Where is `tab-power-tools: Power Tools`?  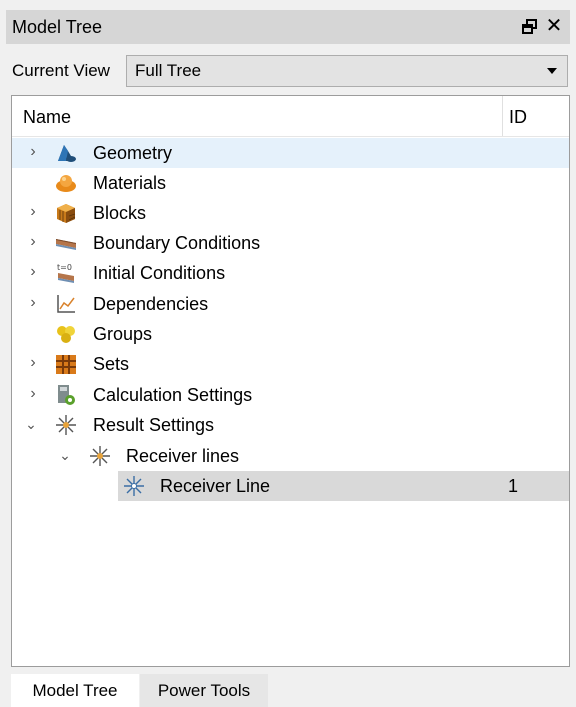 tab-power-tools: Power Tools is located at coordinates (204, 690).